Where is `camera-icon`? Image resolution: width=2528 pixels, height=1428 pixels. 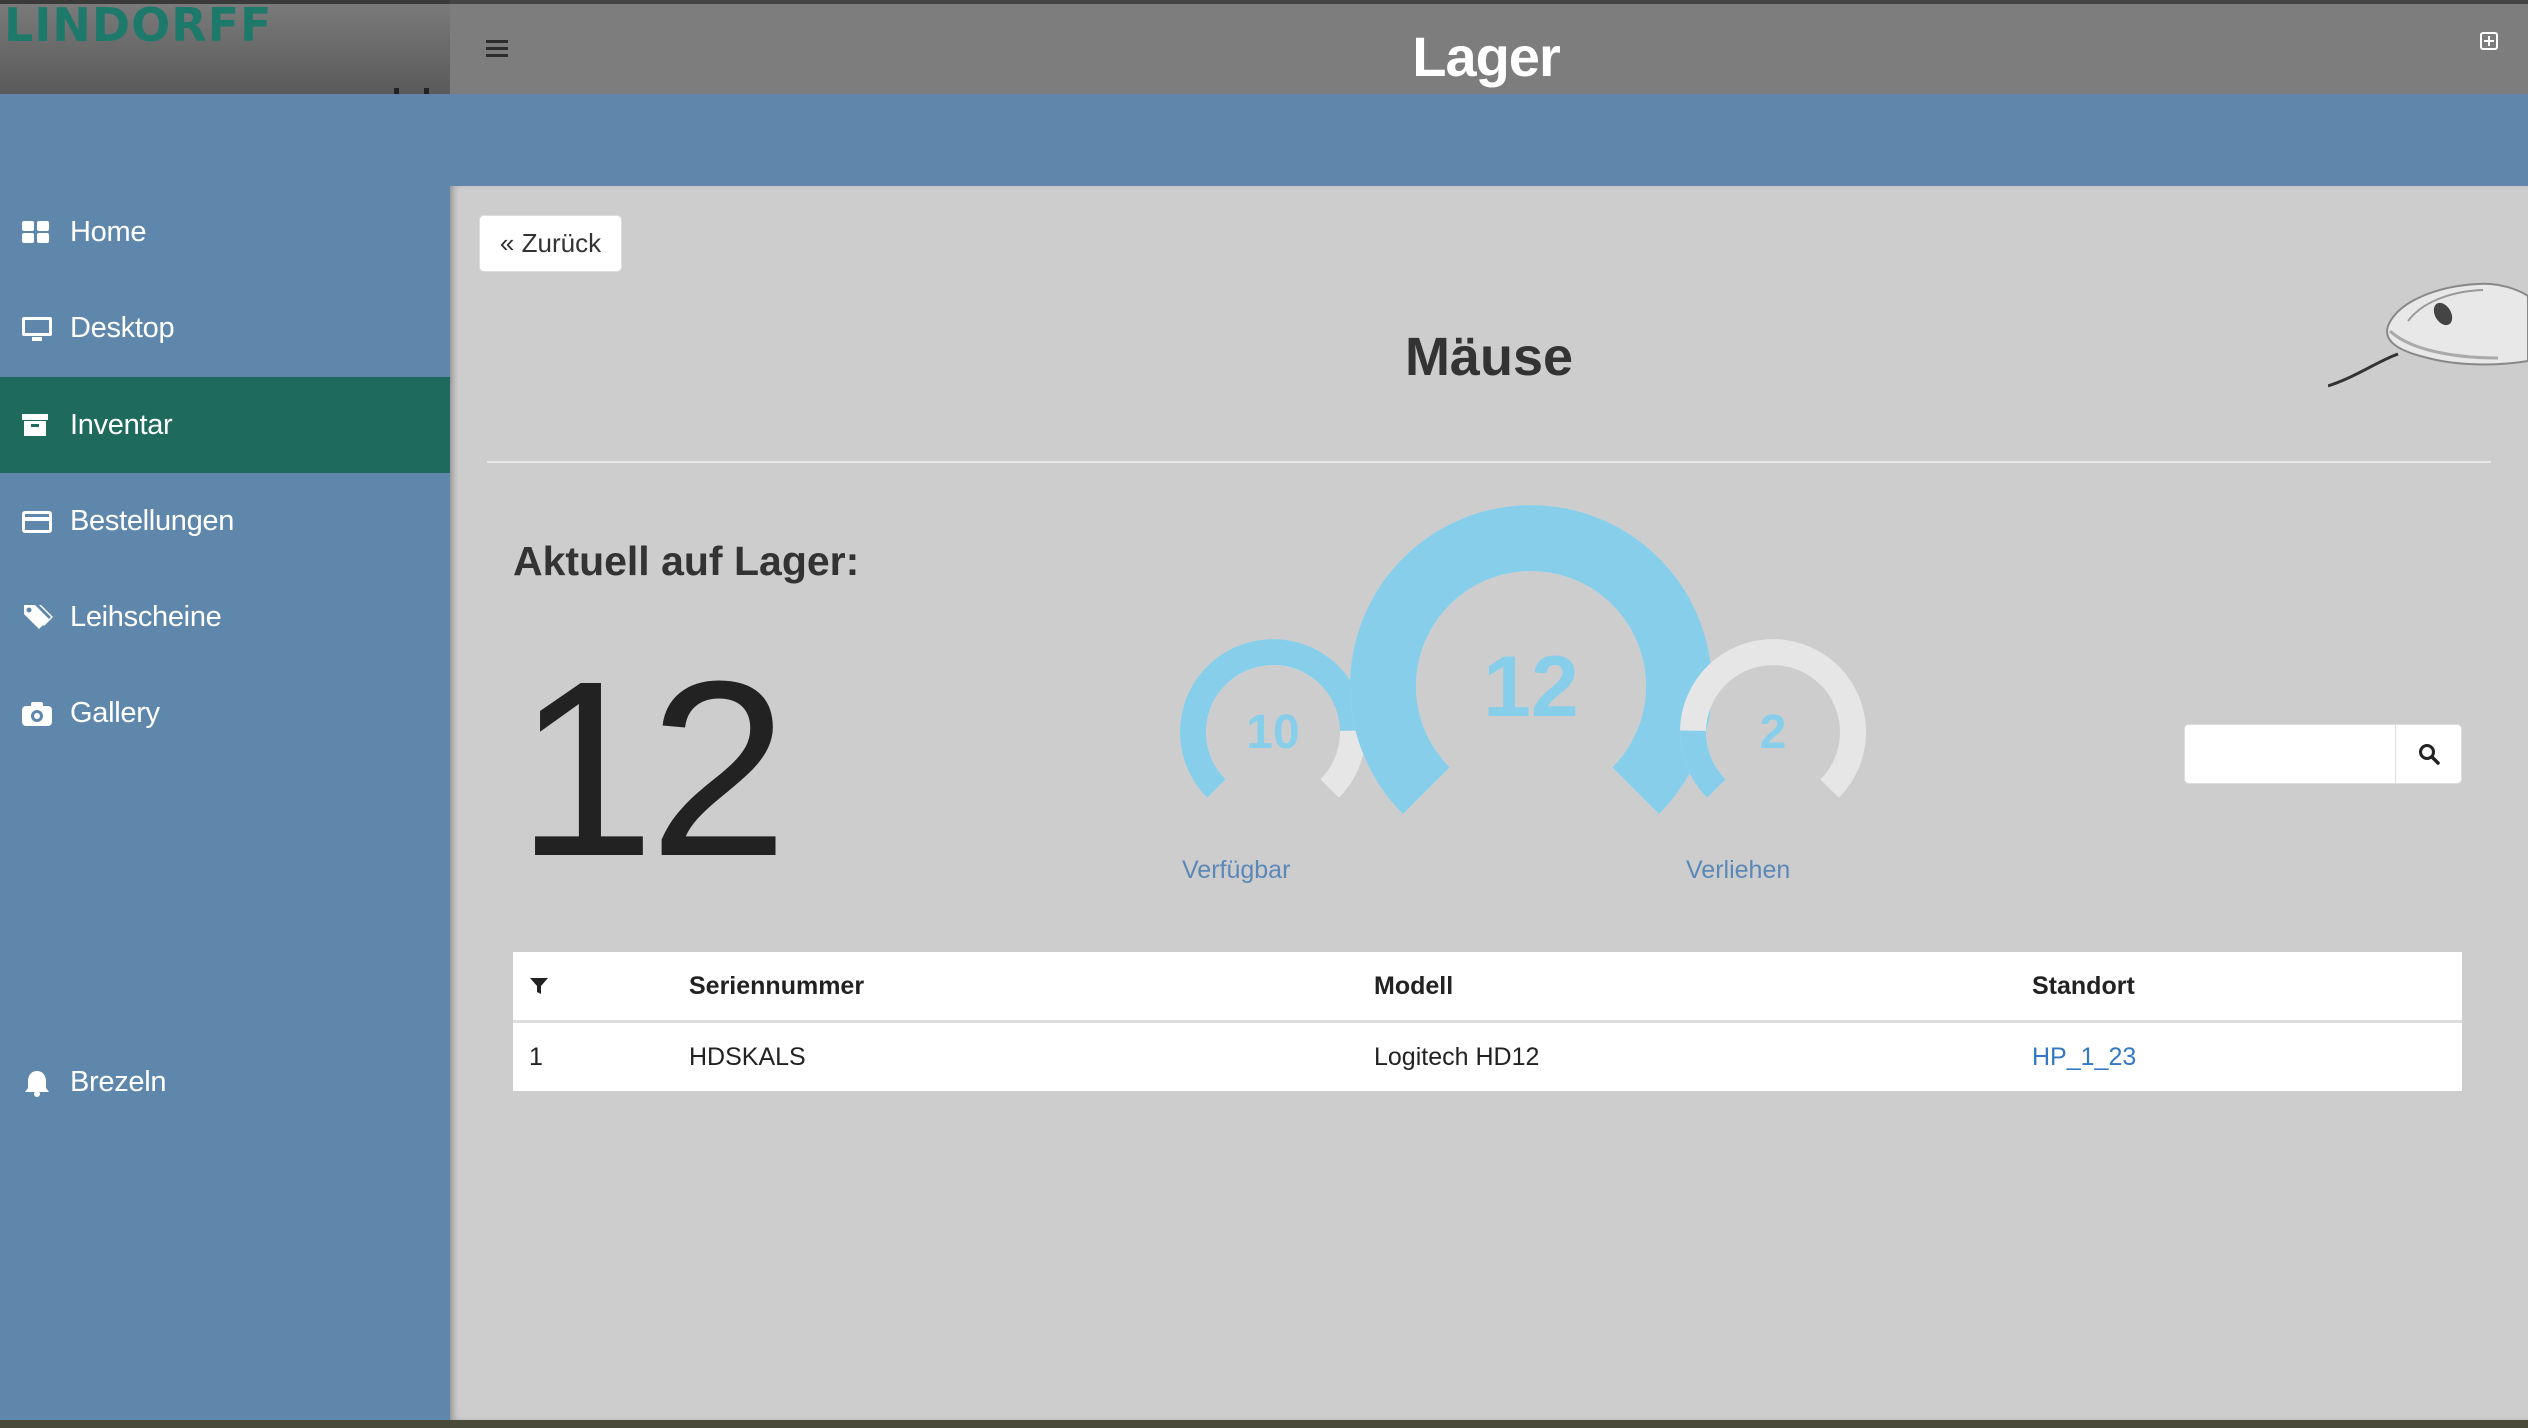 camera-icon is located at coordinates (37, 713).